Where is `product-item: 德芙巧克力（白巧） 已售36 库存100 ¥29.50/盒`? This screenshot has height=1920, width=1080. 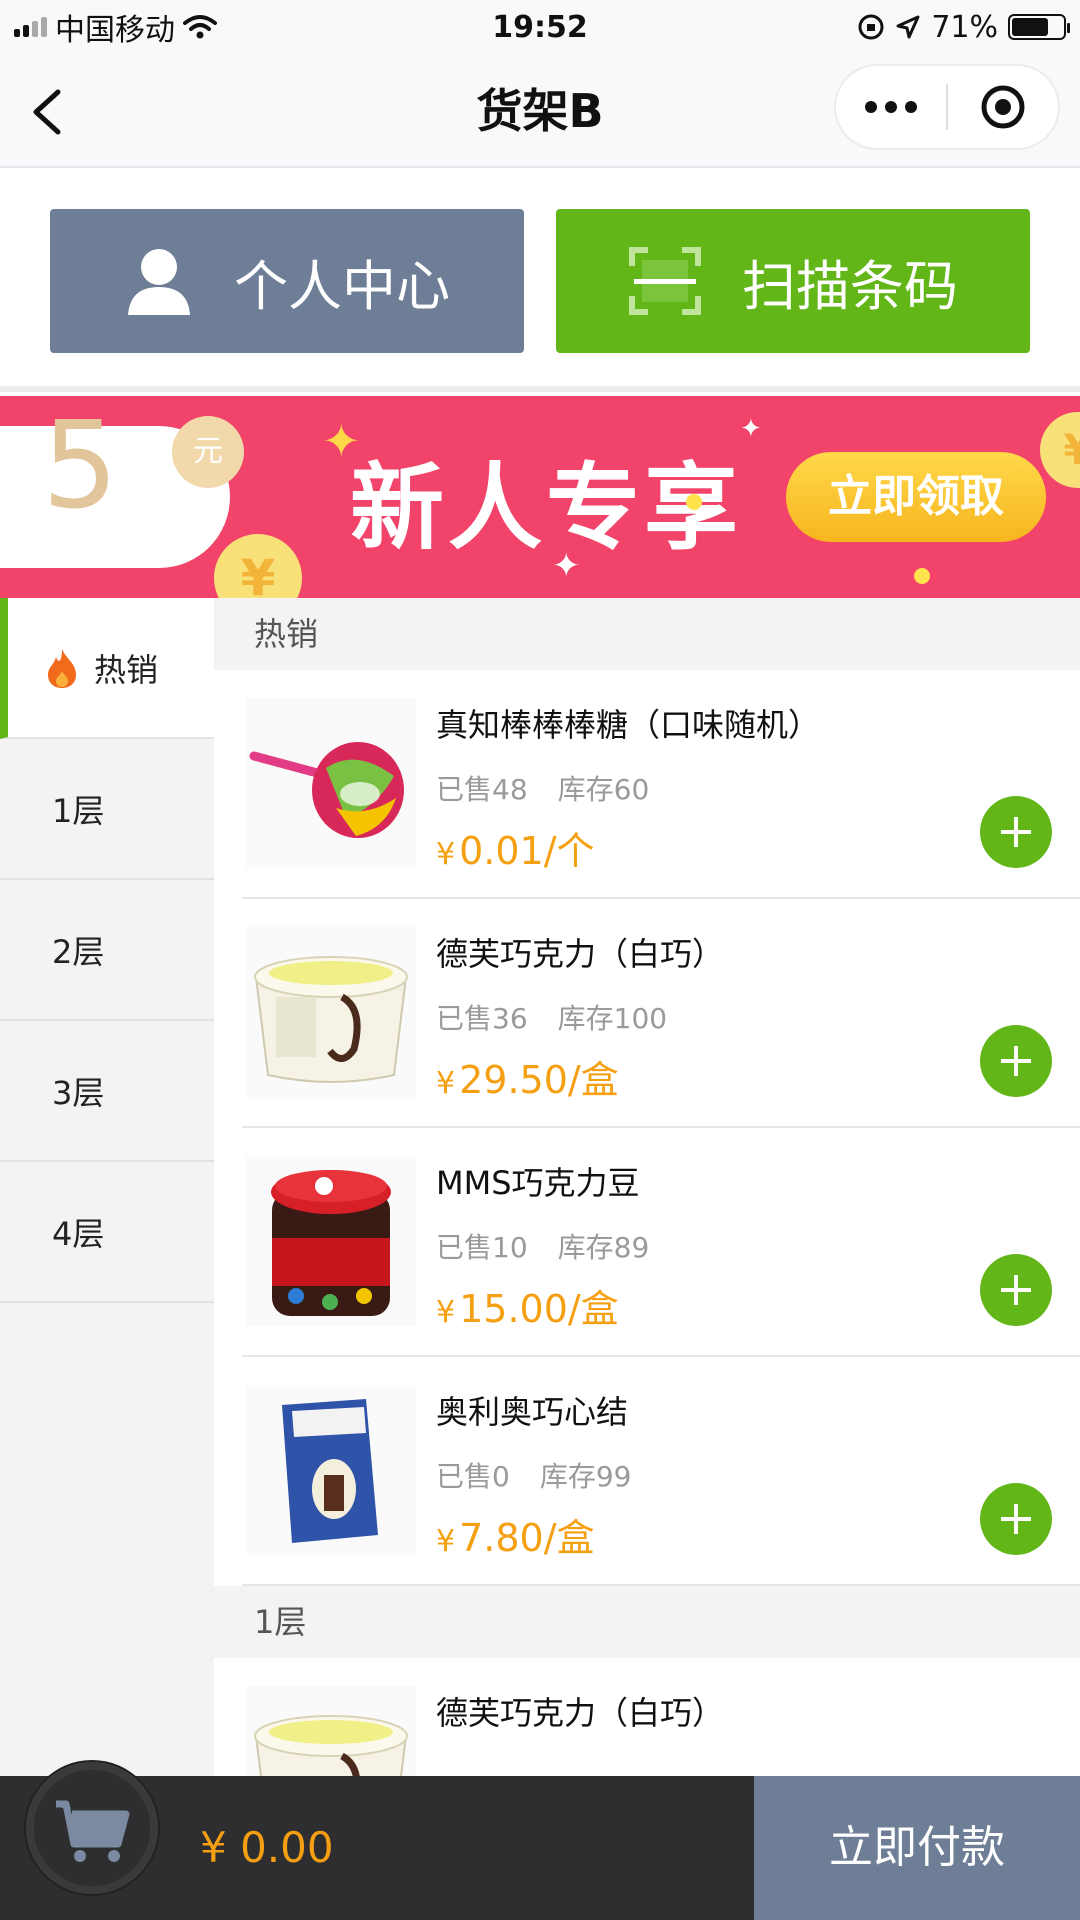
product-item: 德芙巧克力（白巧） 已售36 库存100 ¥29.50/盒 is located at coordinates (661, 1013).